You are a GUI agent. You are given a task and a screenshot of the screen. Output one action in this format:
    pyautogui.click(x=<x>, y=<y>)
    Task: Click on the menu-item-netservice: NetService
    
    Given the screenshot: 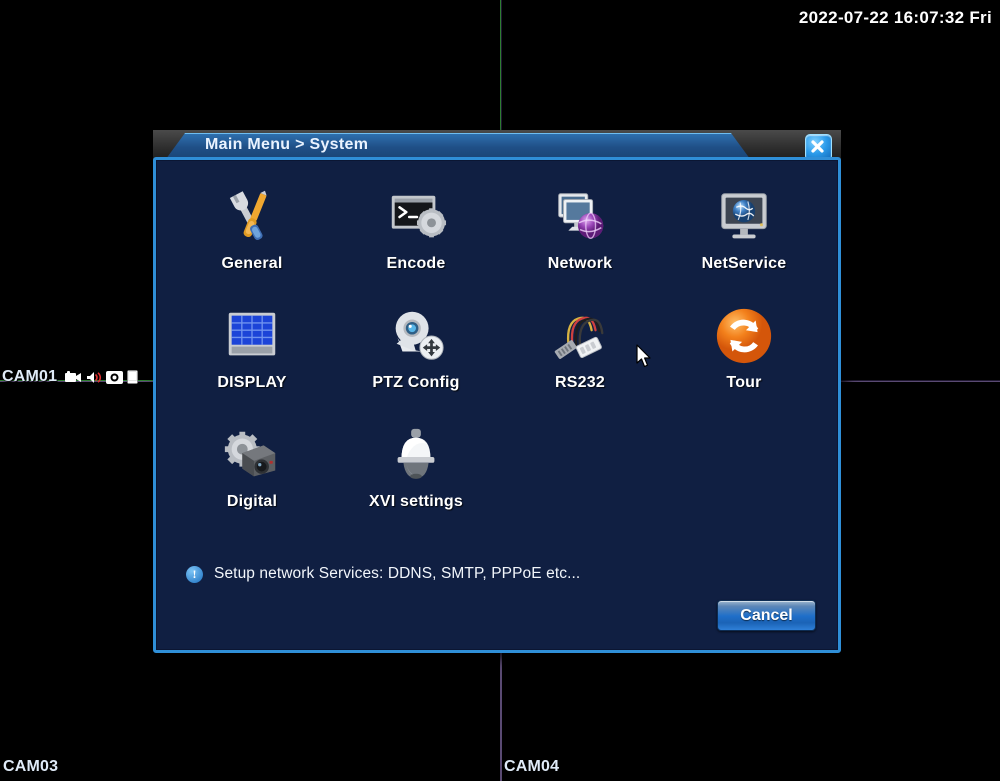 What is the action you would take?
    pyautogui.click(x=744, y=226)
    